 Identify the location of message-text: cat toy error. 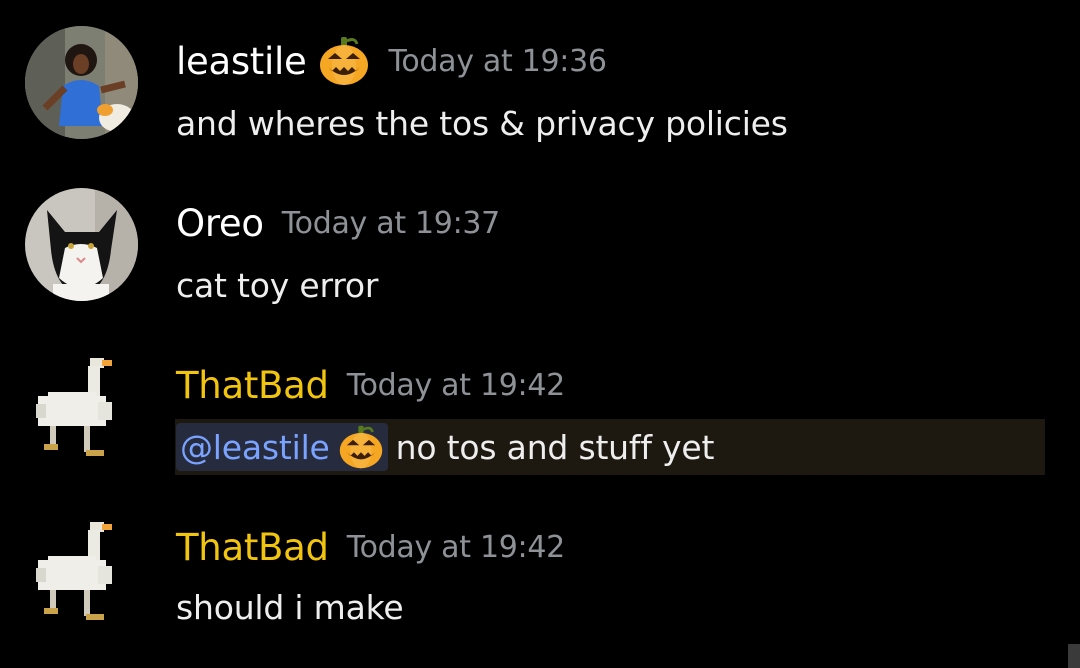
(277, 285).